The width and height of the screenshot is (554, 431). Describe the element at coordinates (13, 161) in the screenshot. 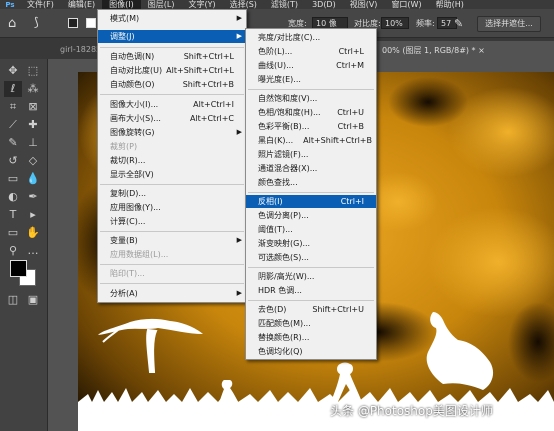

I see `history-brush-tool-icon: ↺` at that location.